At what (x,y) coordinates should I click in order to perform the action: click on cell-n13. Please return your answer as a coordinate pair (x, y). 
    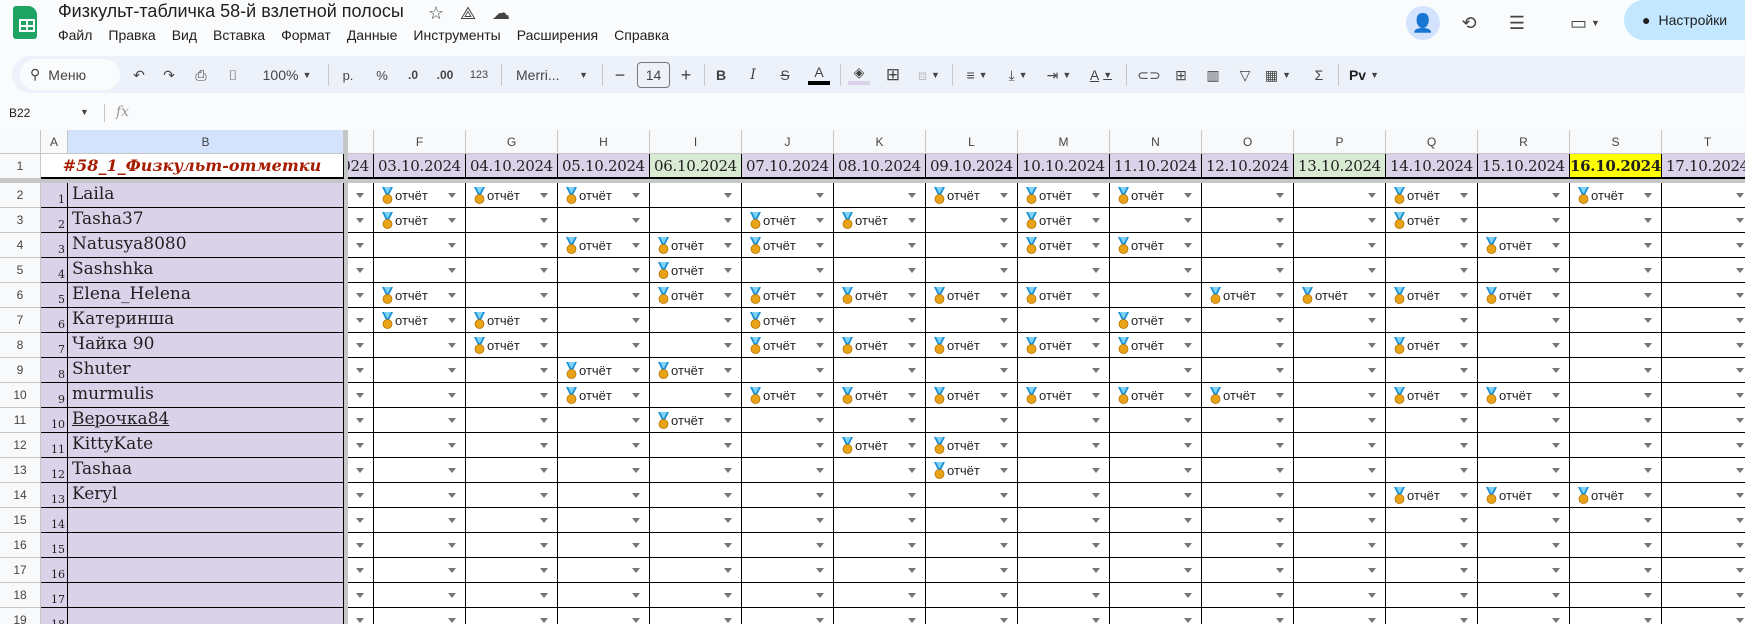
    Looking at the image, I should click on (1156, 470).